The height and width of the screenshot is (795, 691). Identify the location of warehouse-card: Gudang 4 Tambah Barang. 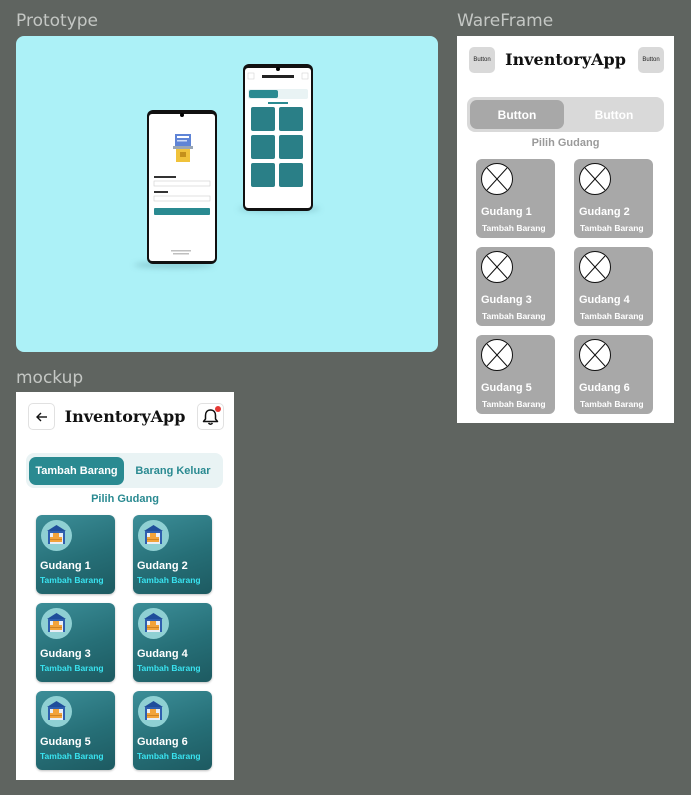
(172, 642).